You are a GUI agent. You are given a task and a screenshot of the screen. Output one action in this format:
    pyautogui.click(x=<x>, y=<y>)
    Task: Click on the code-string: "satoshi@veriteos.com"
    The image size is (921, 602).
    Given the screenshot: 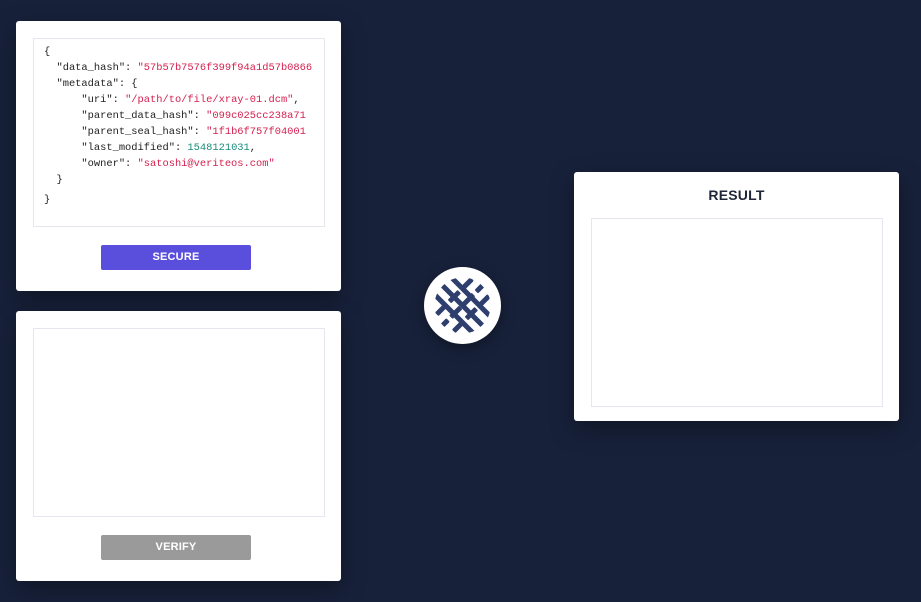 What is the action you would take?
    pyautogui.click(x=206, y=164)
    